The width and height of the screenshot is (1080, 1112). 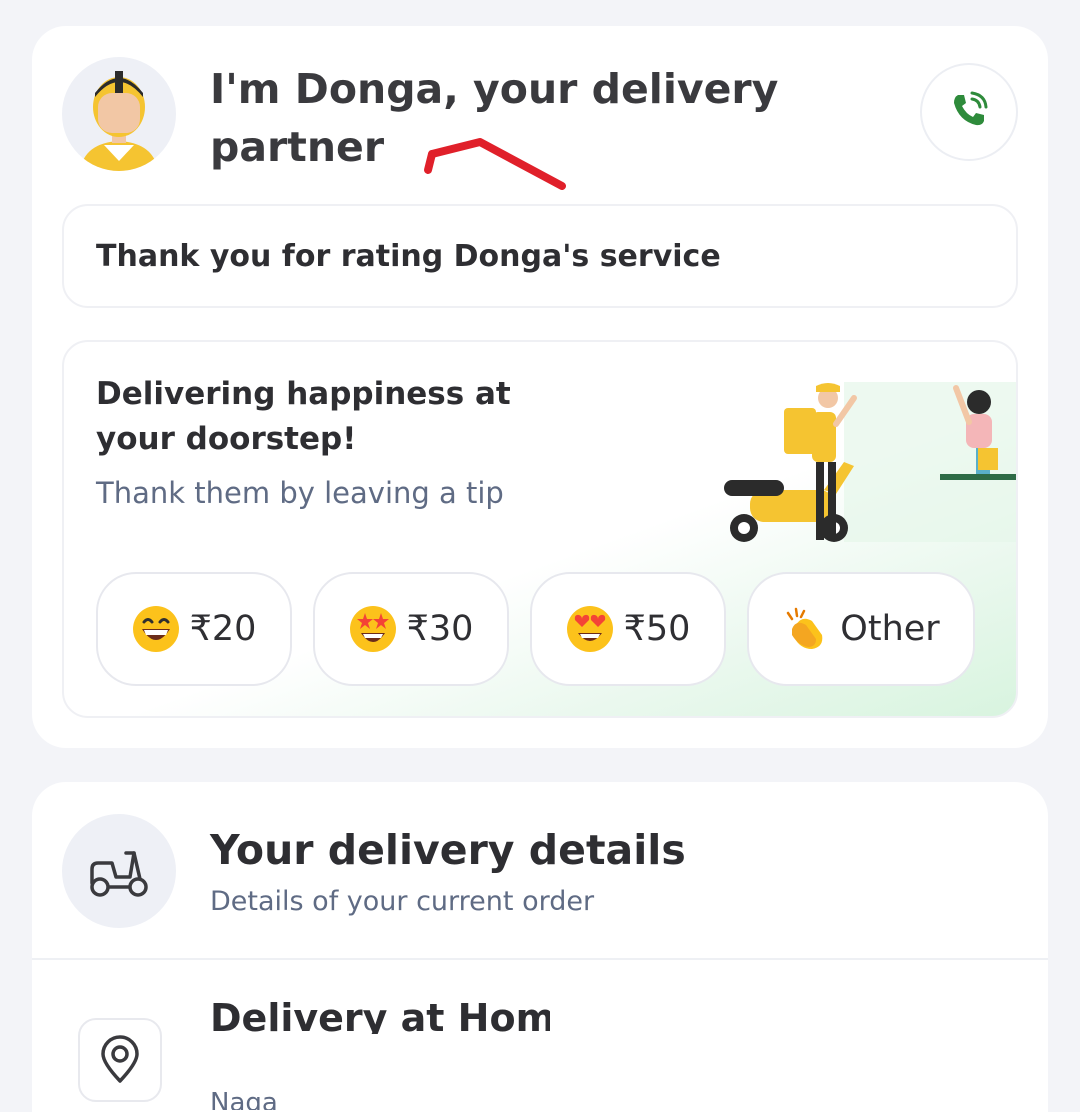 I want to click on address-line: Naga, so click(x=244, y=1099).